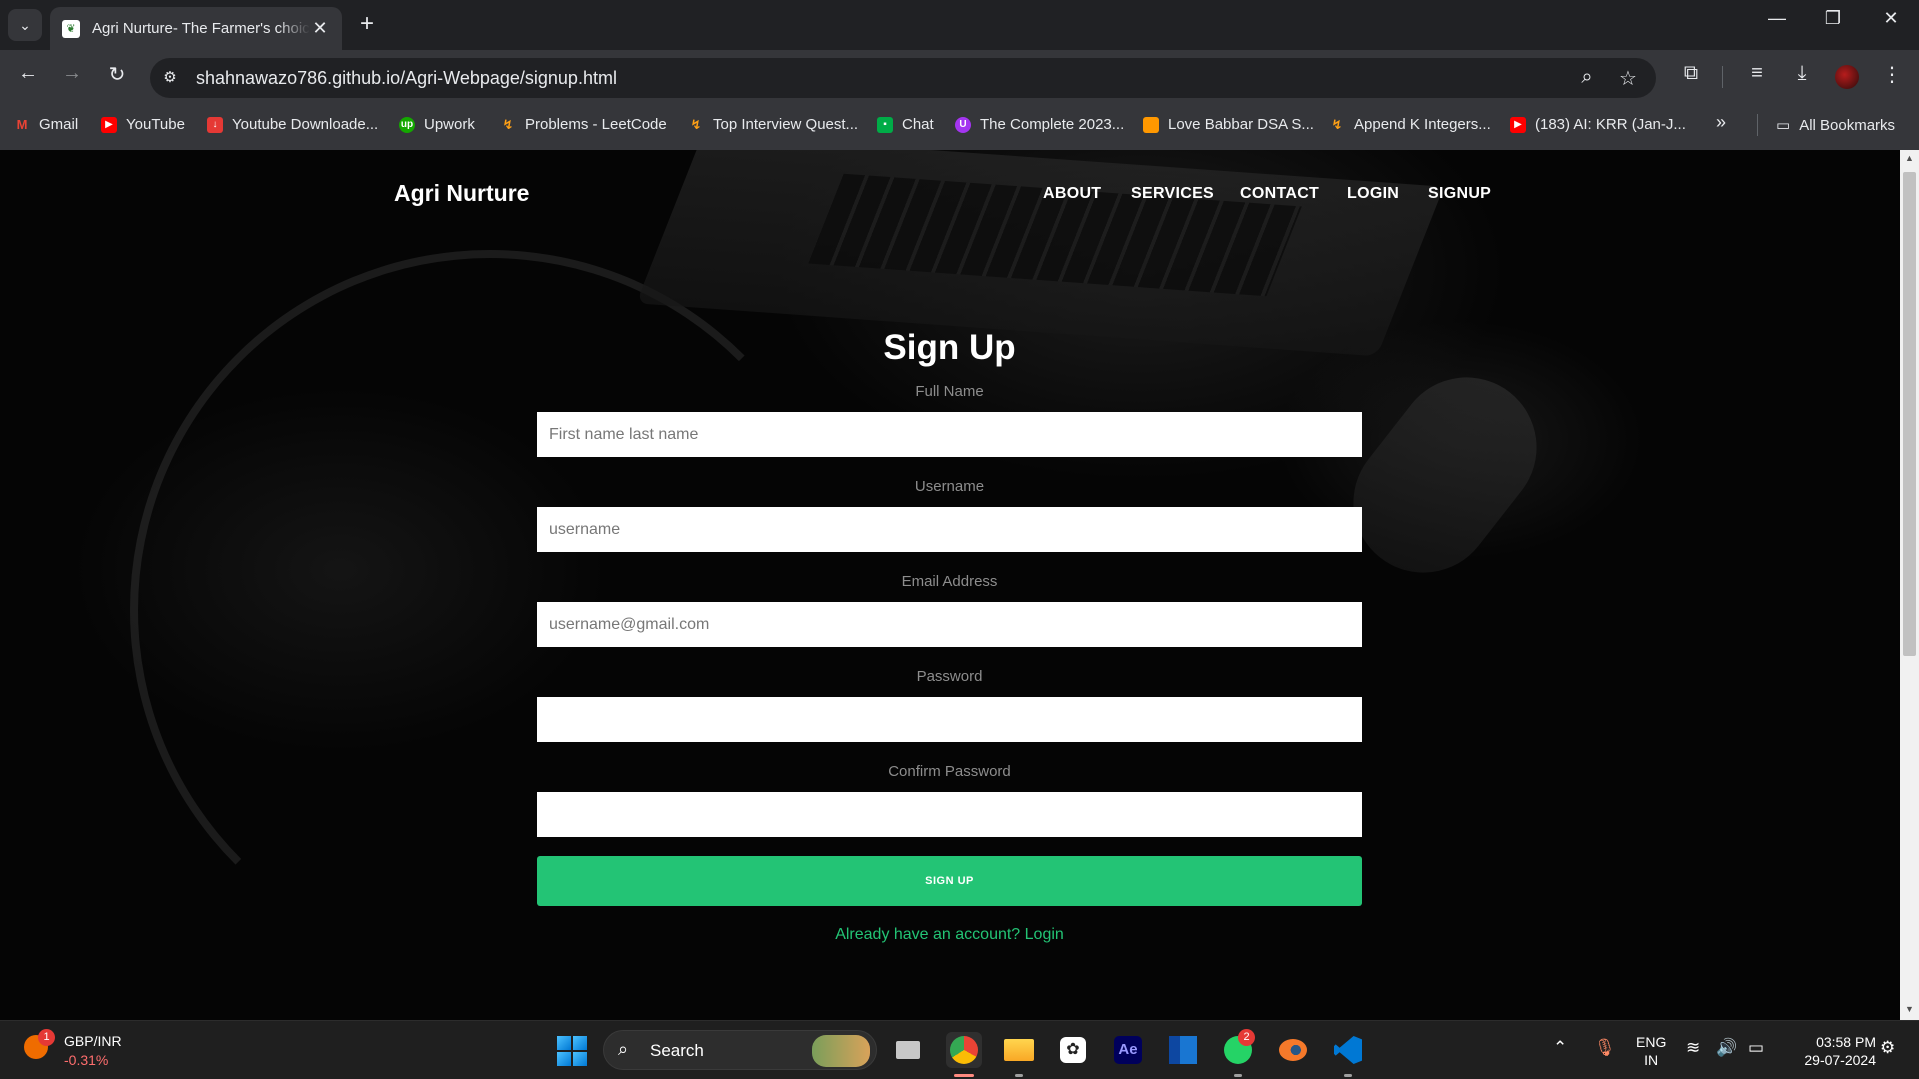 The image size is (1919, 1079). What do you see at coordinates (28, 73) in the screenshot?
I see `back-arrow-icon: ←` at bounding box center [28, 73].